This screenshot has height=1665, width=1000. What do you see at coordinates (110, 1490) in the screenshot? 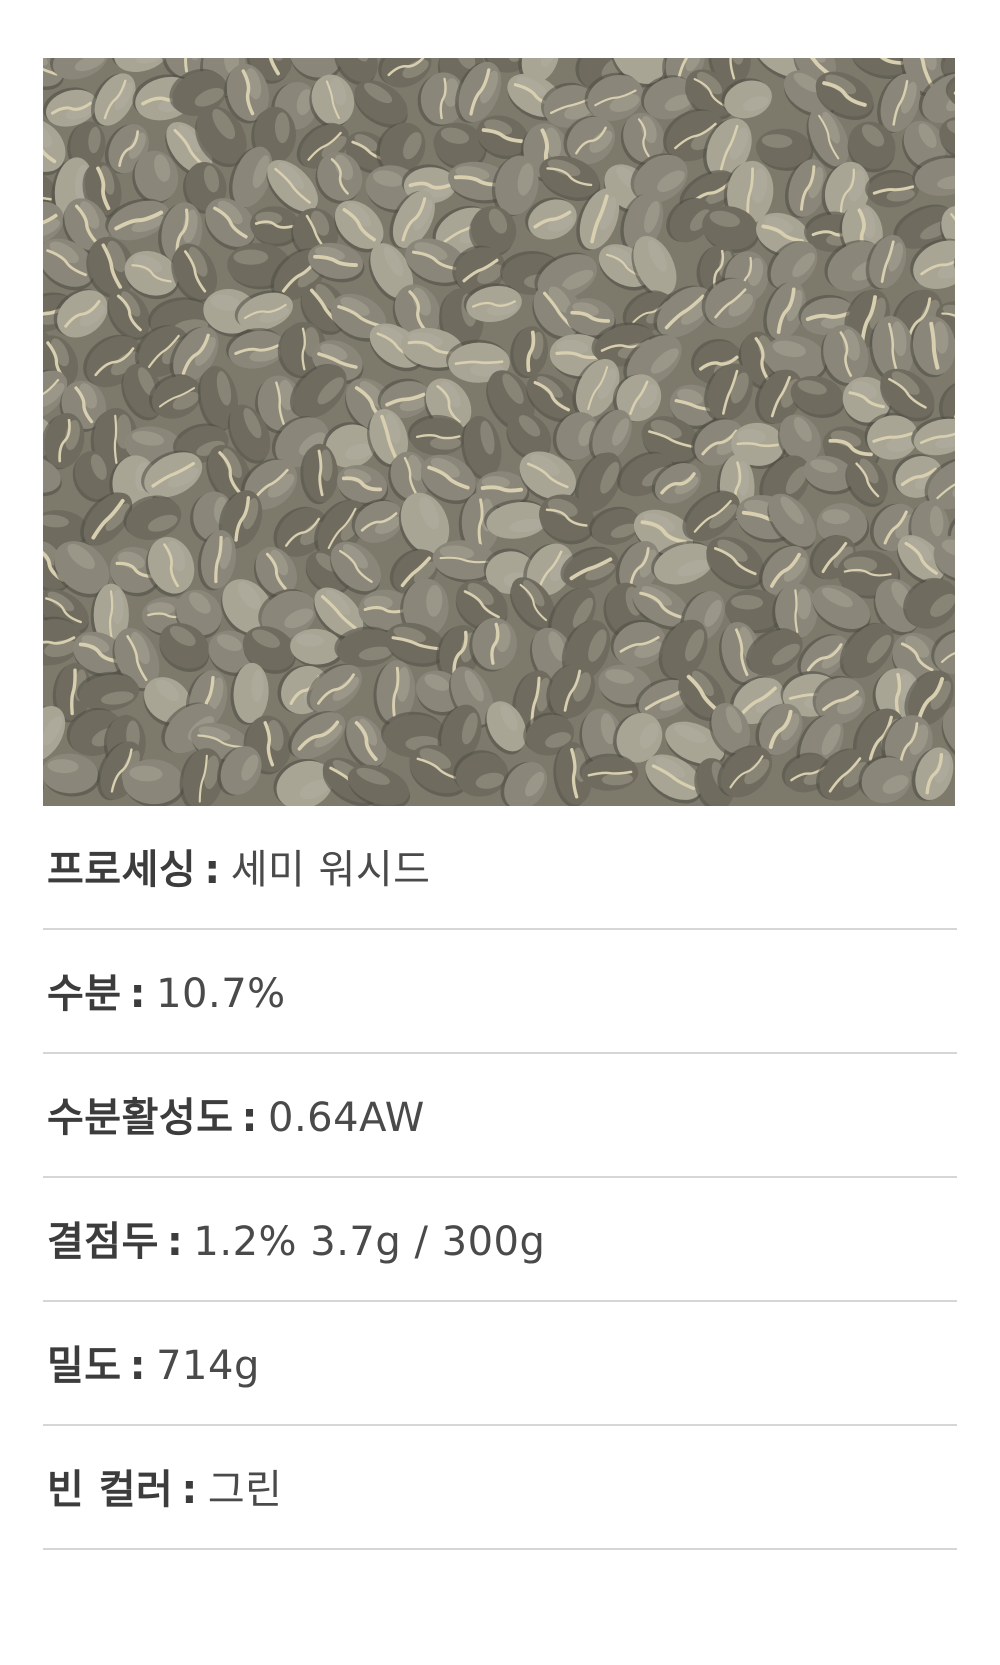
I see `spec-label: 빈 컬러` at bounding box center [110, 1490].